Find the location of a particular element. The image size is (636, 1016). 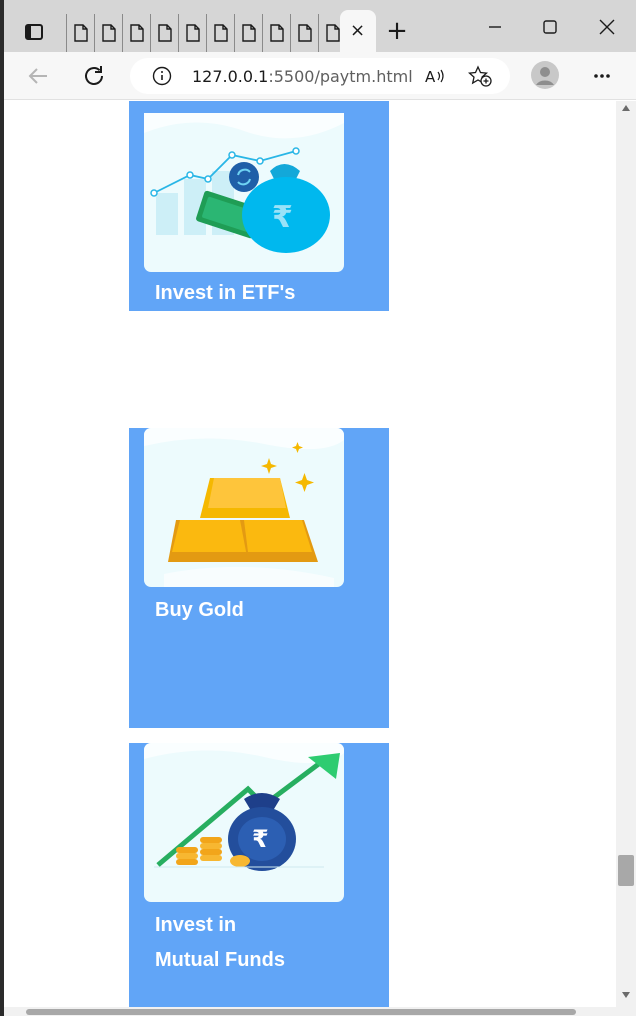

etf-illustration: ₹ is located at coordinates (244, 192).